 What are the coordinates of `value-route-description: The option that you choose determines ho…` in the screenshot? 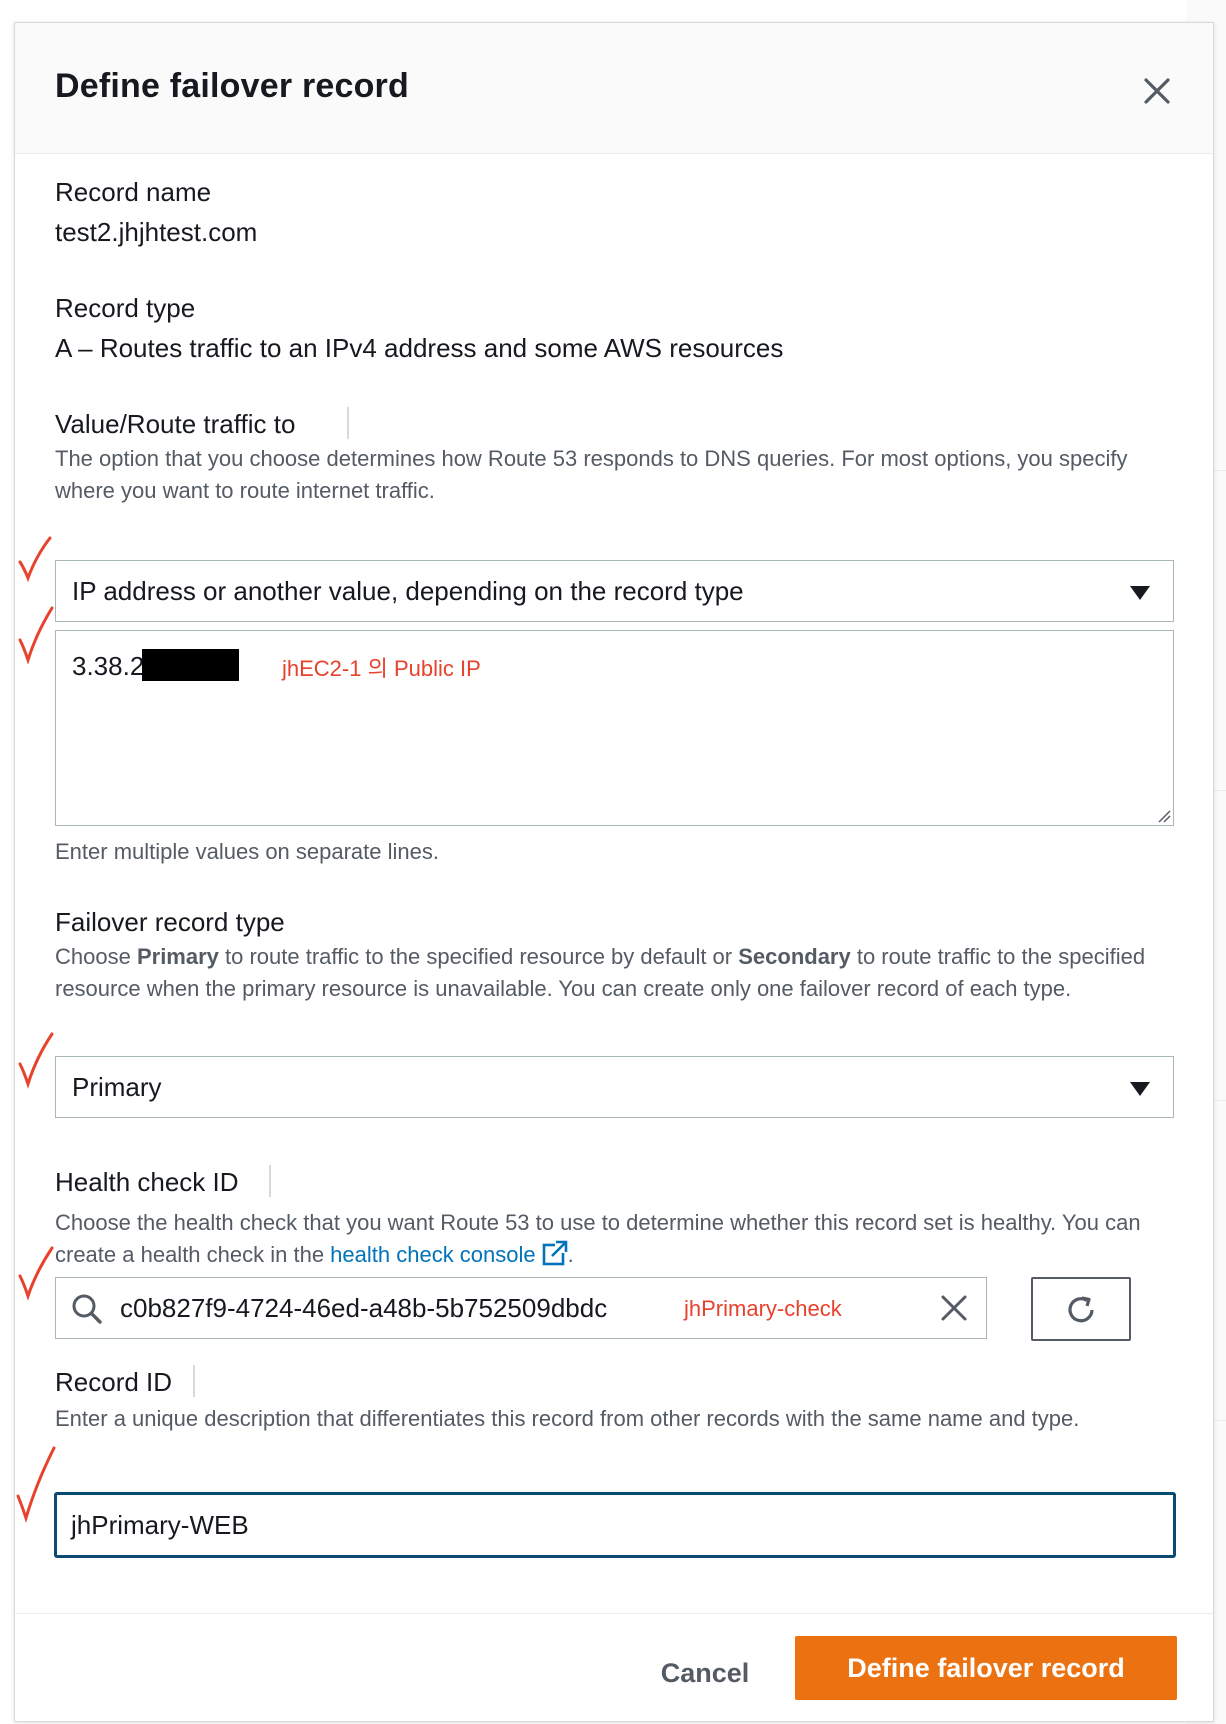 It's located at (591, 474).